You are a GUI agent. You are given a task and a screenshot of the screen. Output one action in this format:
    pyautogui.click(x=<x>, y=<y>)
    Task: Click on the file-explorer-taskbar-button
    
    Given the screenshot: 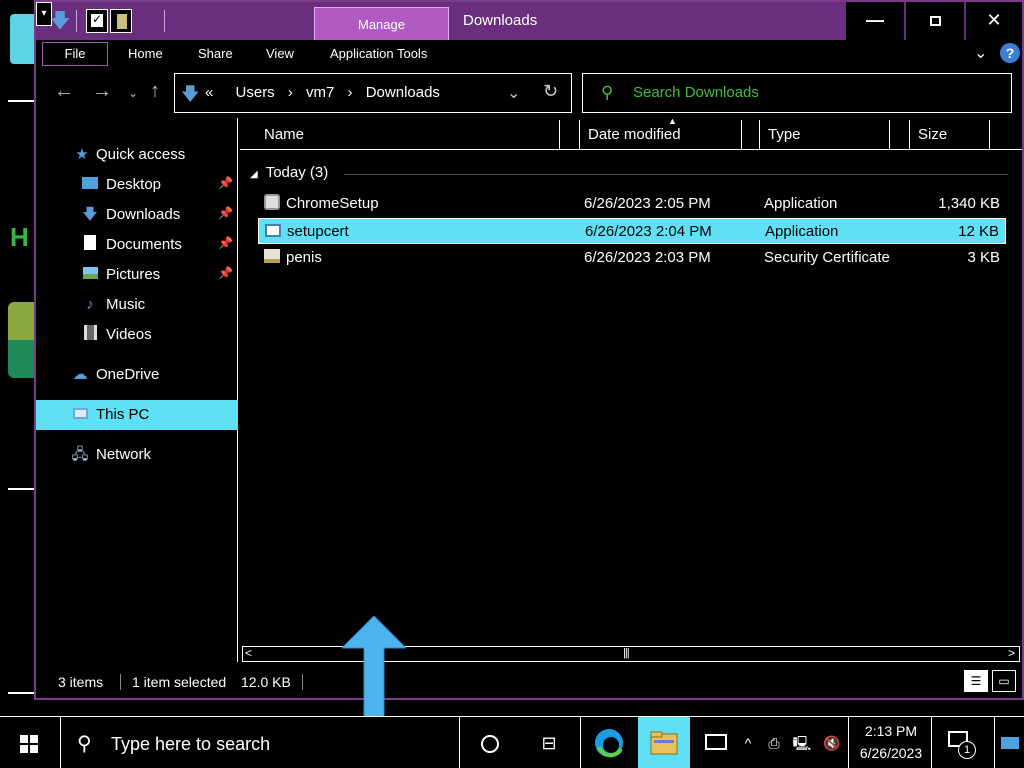 What is the action you would take?
    pyautogui.click(x=664, y=742)
    